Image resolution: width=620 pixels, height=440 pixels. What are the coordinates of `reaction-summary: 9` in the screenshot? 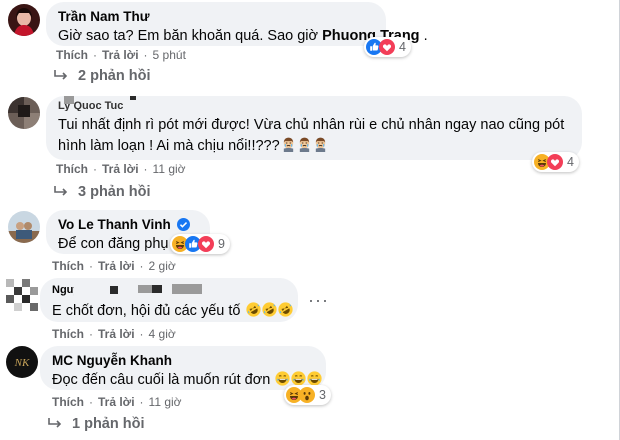 It's located at (200, 244).